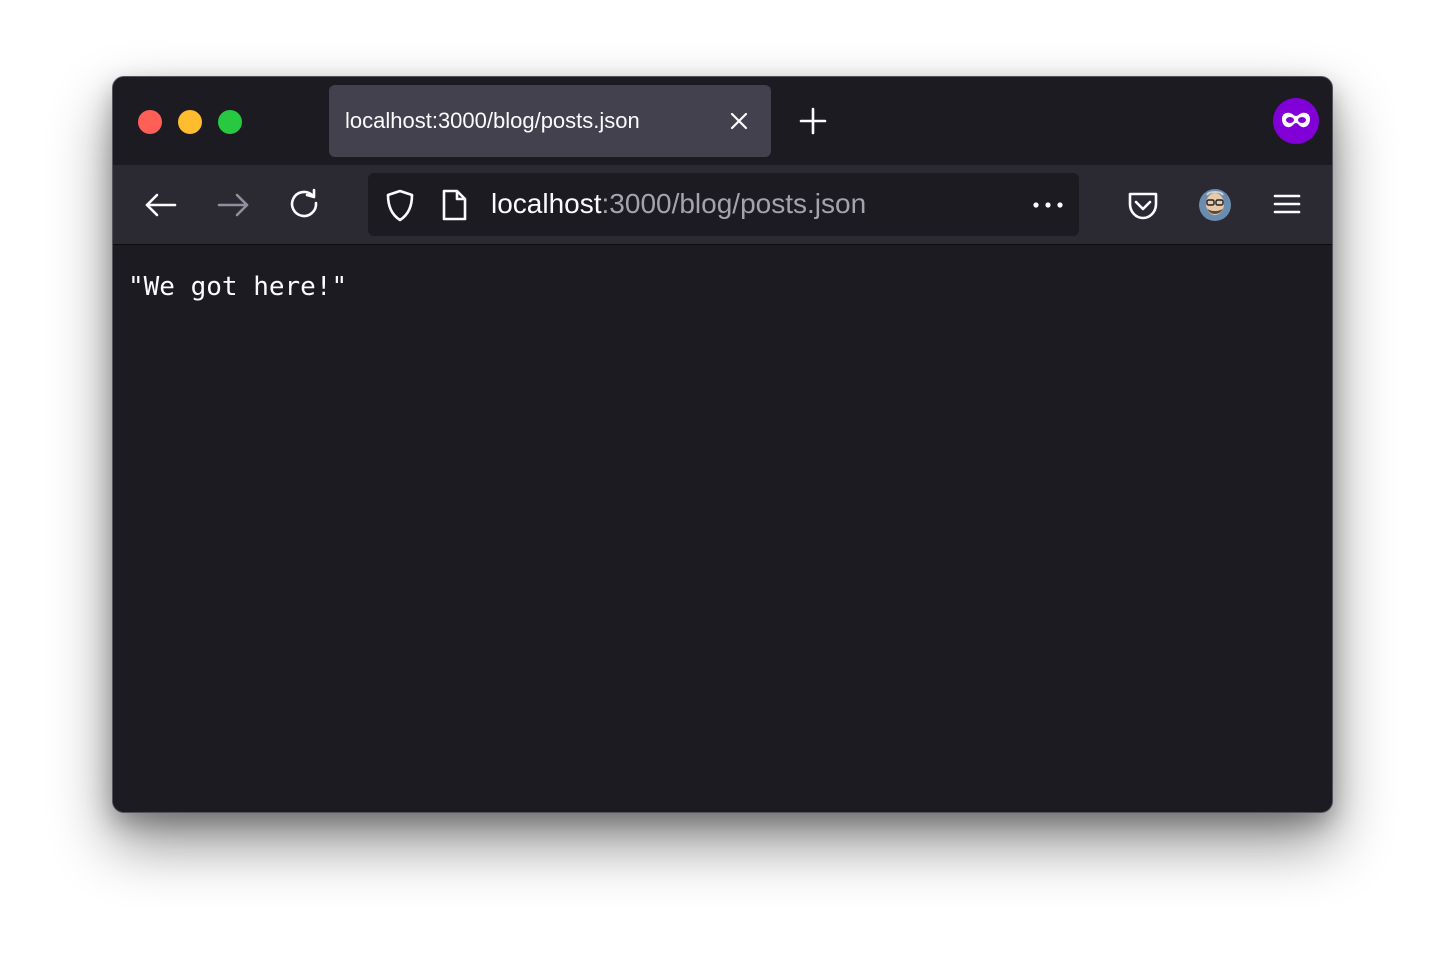  What do you see at coordinates (400, 205) in the screenshot?
I see `shield-icon` at bounding box center [400, 205].